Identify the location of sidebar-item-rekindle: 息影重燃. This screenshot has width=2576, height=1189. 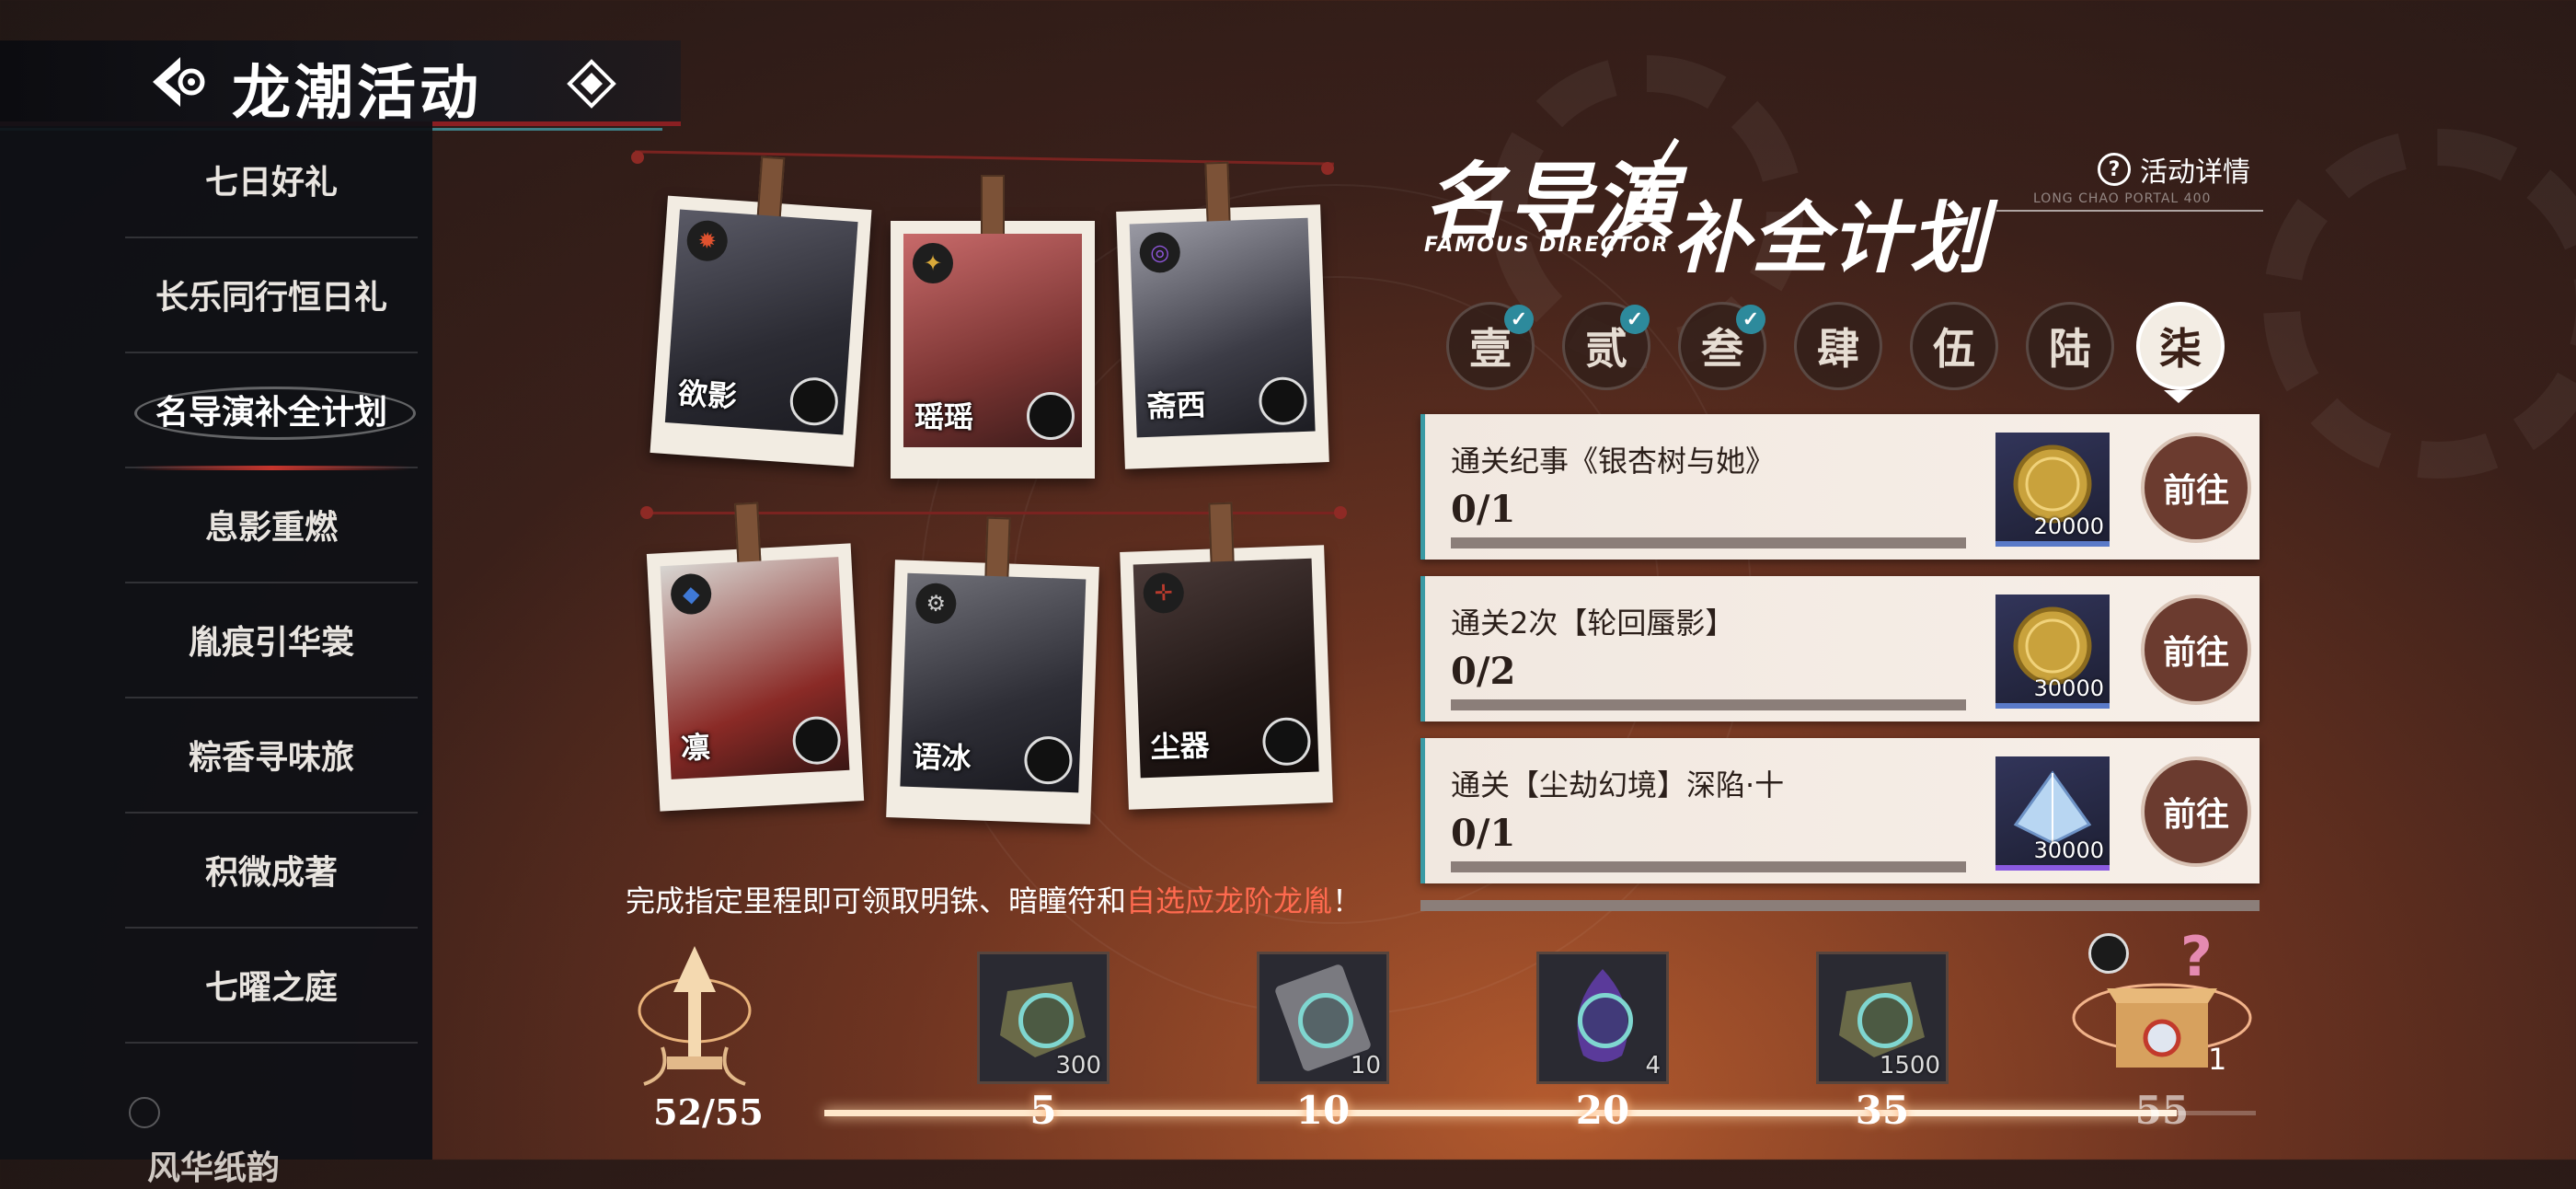
(271, 525).